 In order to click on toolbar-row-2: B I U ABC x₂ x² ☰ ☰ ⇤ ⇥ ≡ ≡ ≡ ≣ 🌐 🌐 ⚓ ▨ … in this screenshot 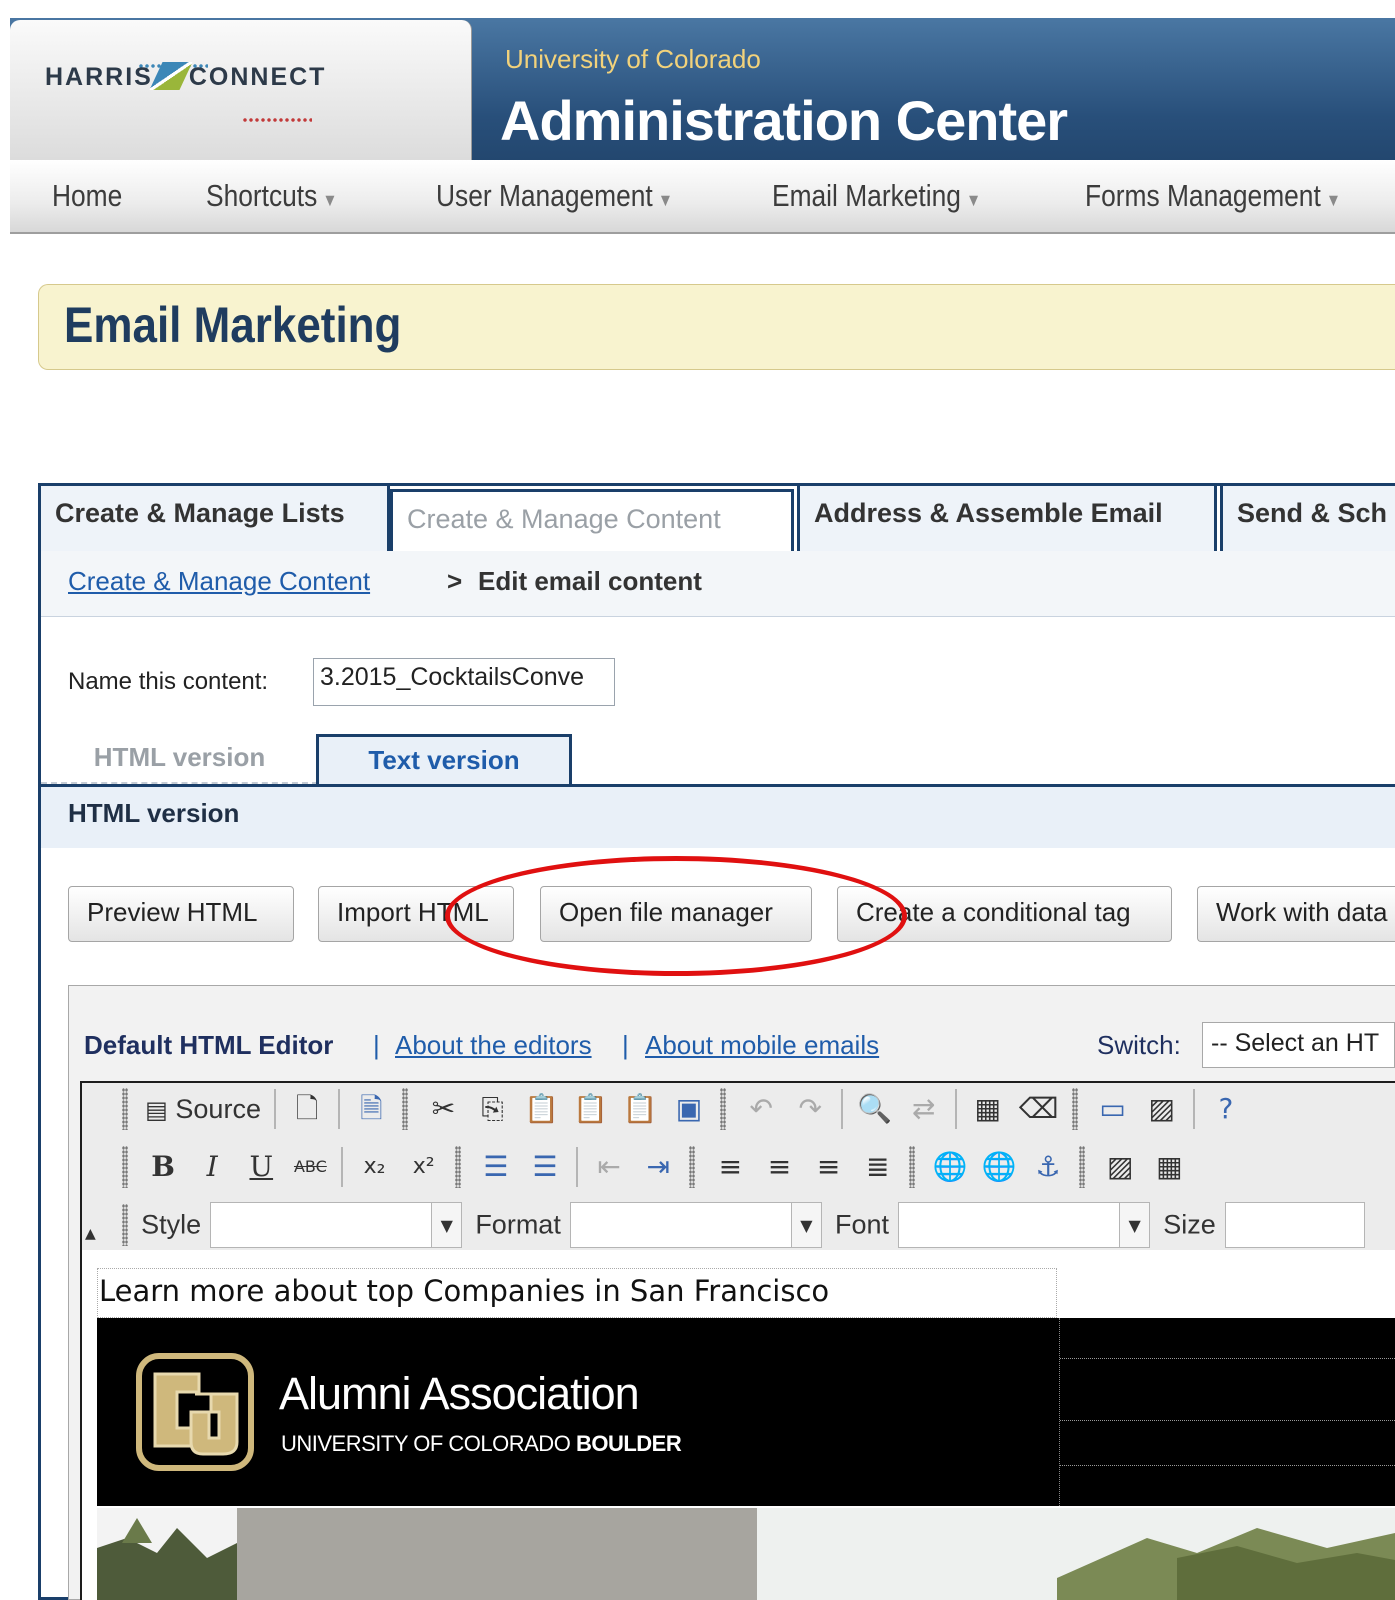, I will do `click(756, 1174)`.